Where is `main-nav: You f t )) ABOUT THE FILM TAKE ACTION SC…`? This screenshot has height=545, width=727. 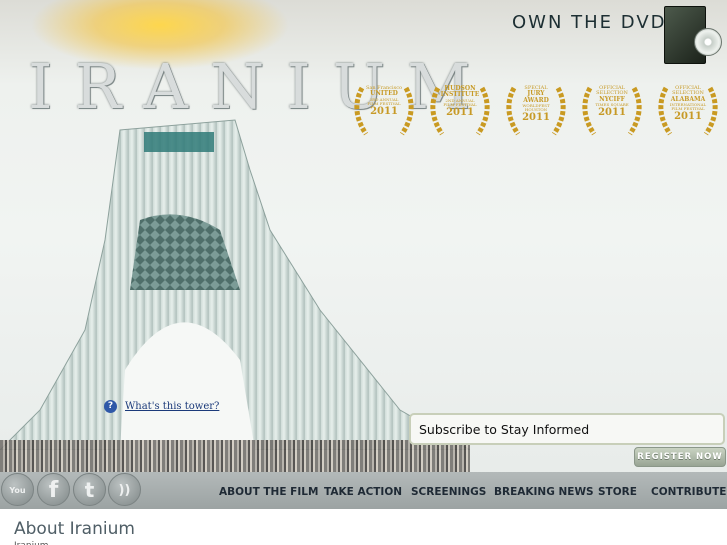 main-nav: You f t )) ABOUT THE FILM TAKE ACTION SC… is located at coordinates (363, 490).